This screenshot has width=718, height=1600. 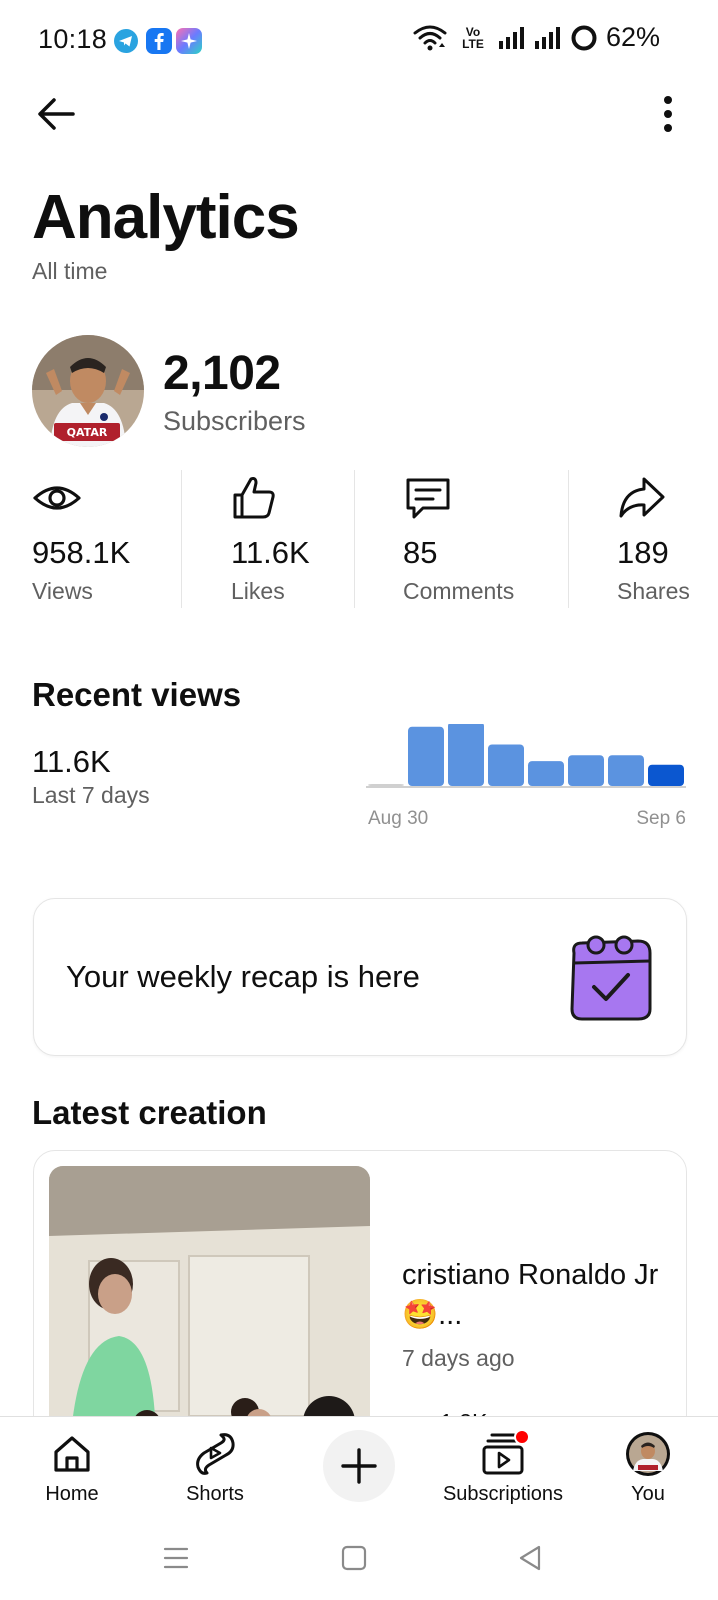 I want to click on telegram-icon, so click(x=126, y=41).